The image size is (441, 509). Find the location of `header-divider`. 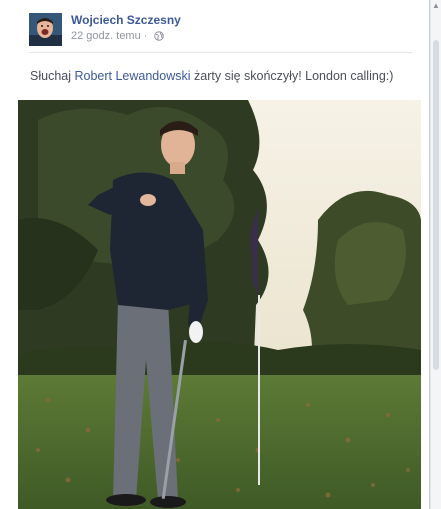

header-divider is located at coordinates (220, 52).